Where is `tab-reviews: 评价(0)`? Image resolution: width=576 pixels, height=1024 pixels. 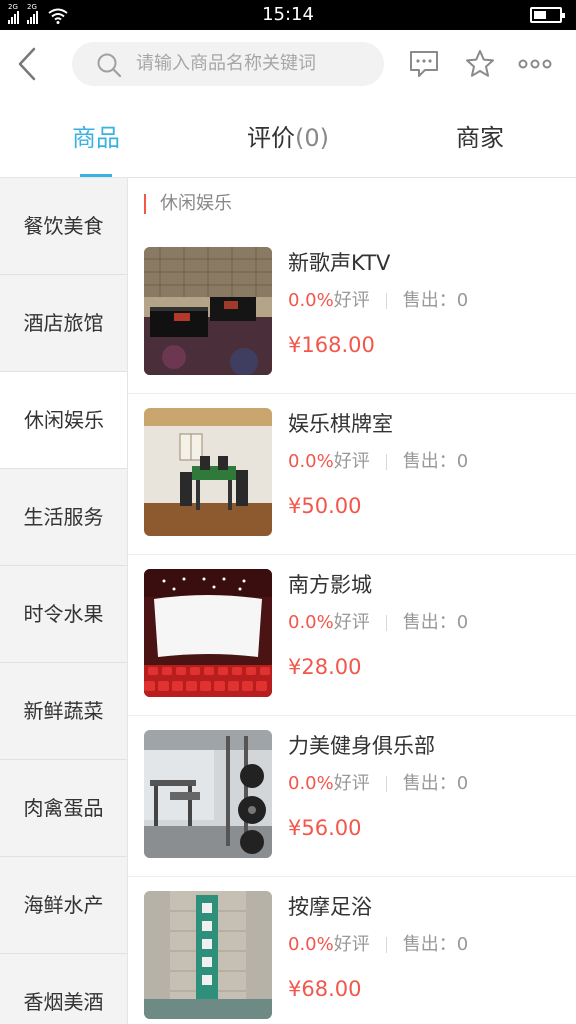
tab-reviews: 评价(0) is located at coordinates (288, 137).